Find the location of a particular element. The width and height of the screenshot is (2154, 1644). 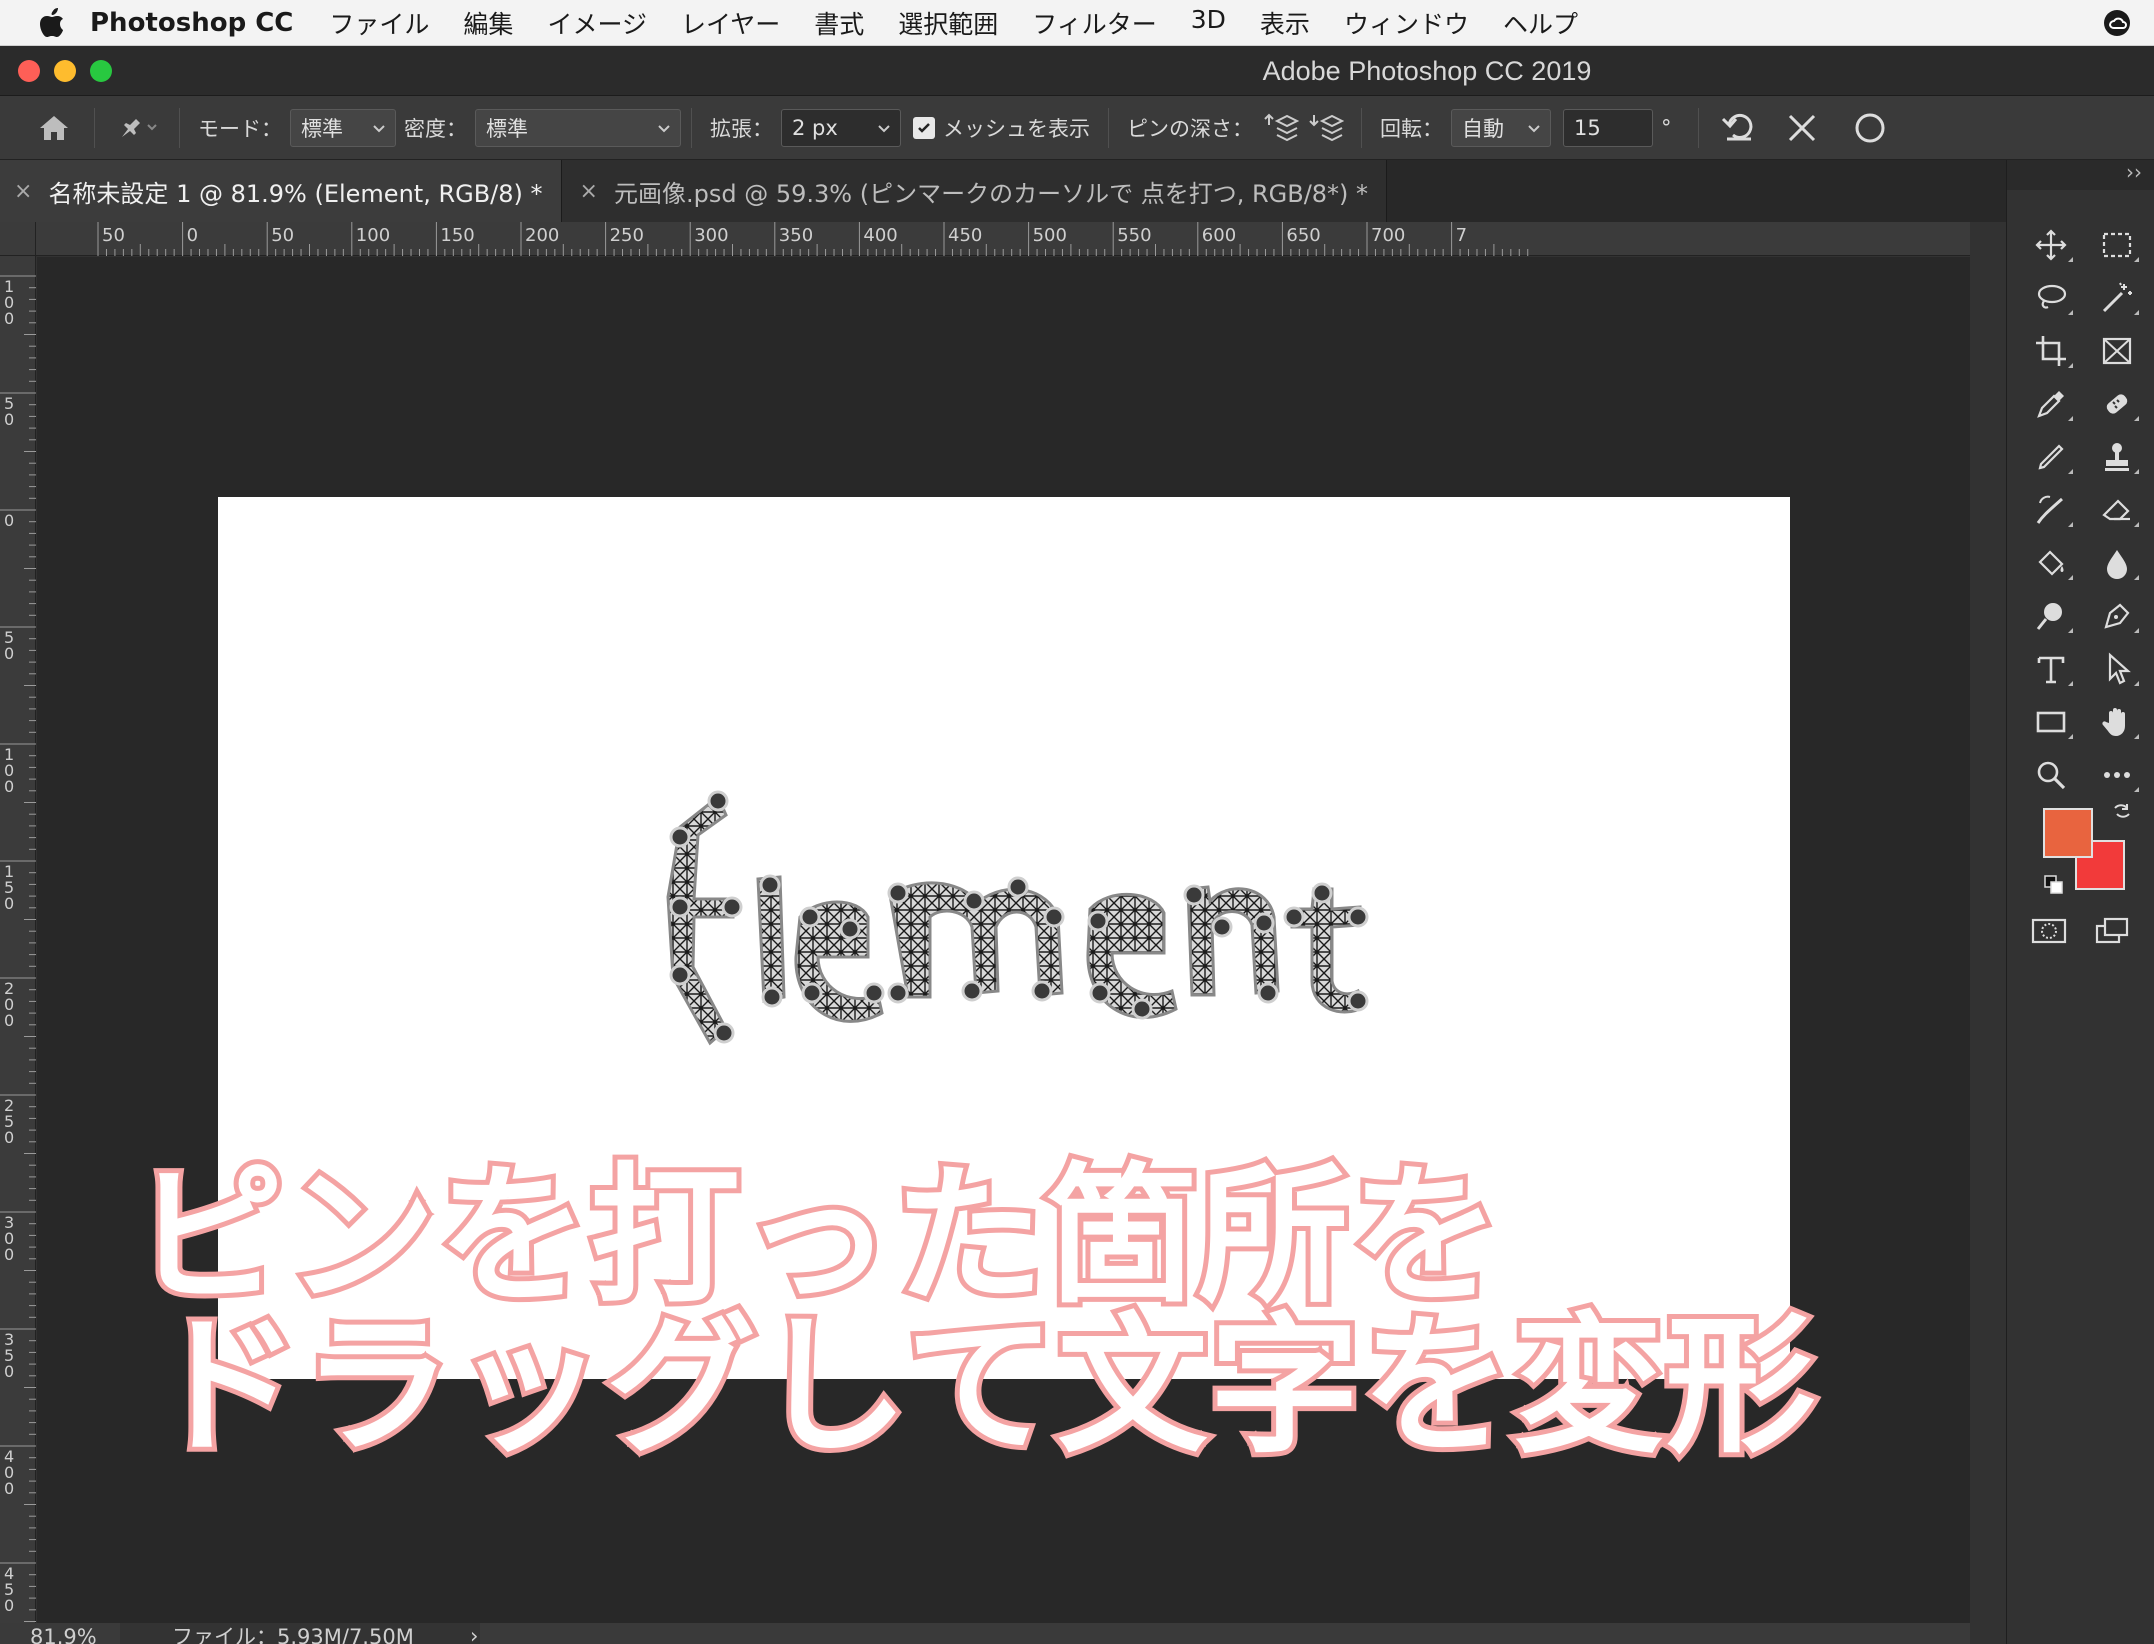

pin-forward-icon is located at coordinates (1281, 128).